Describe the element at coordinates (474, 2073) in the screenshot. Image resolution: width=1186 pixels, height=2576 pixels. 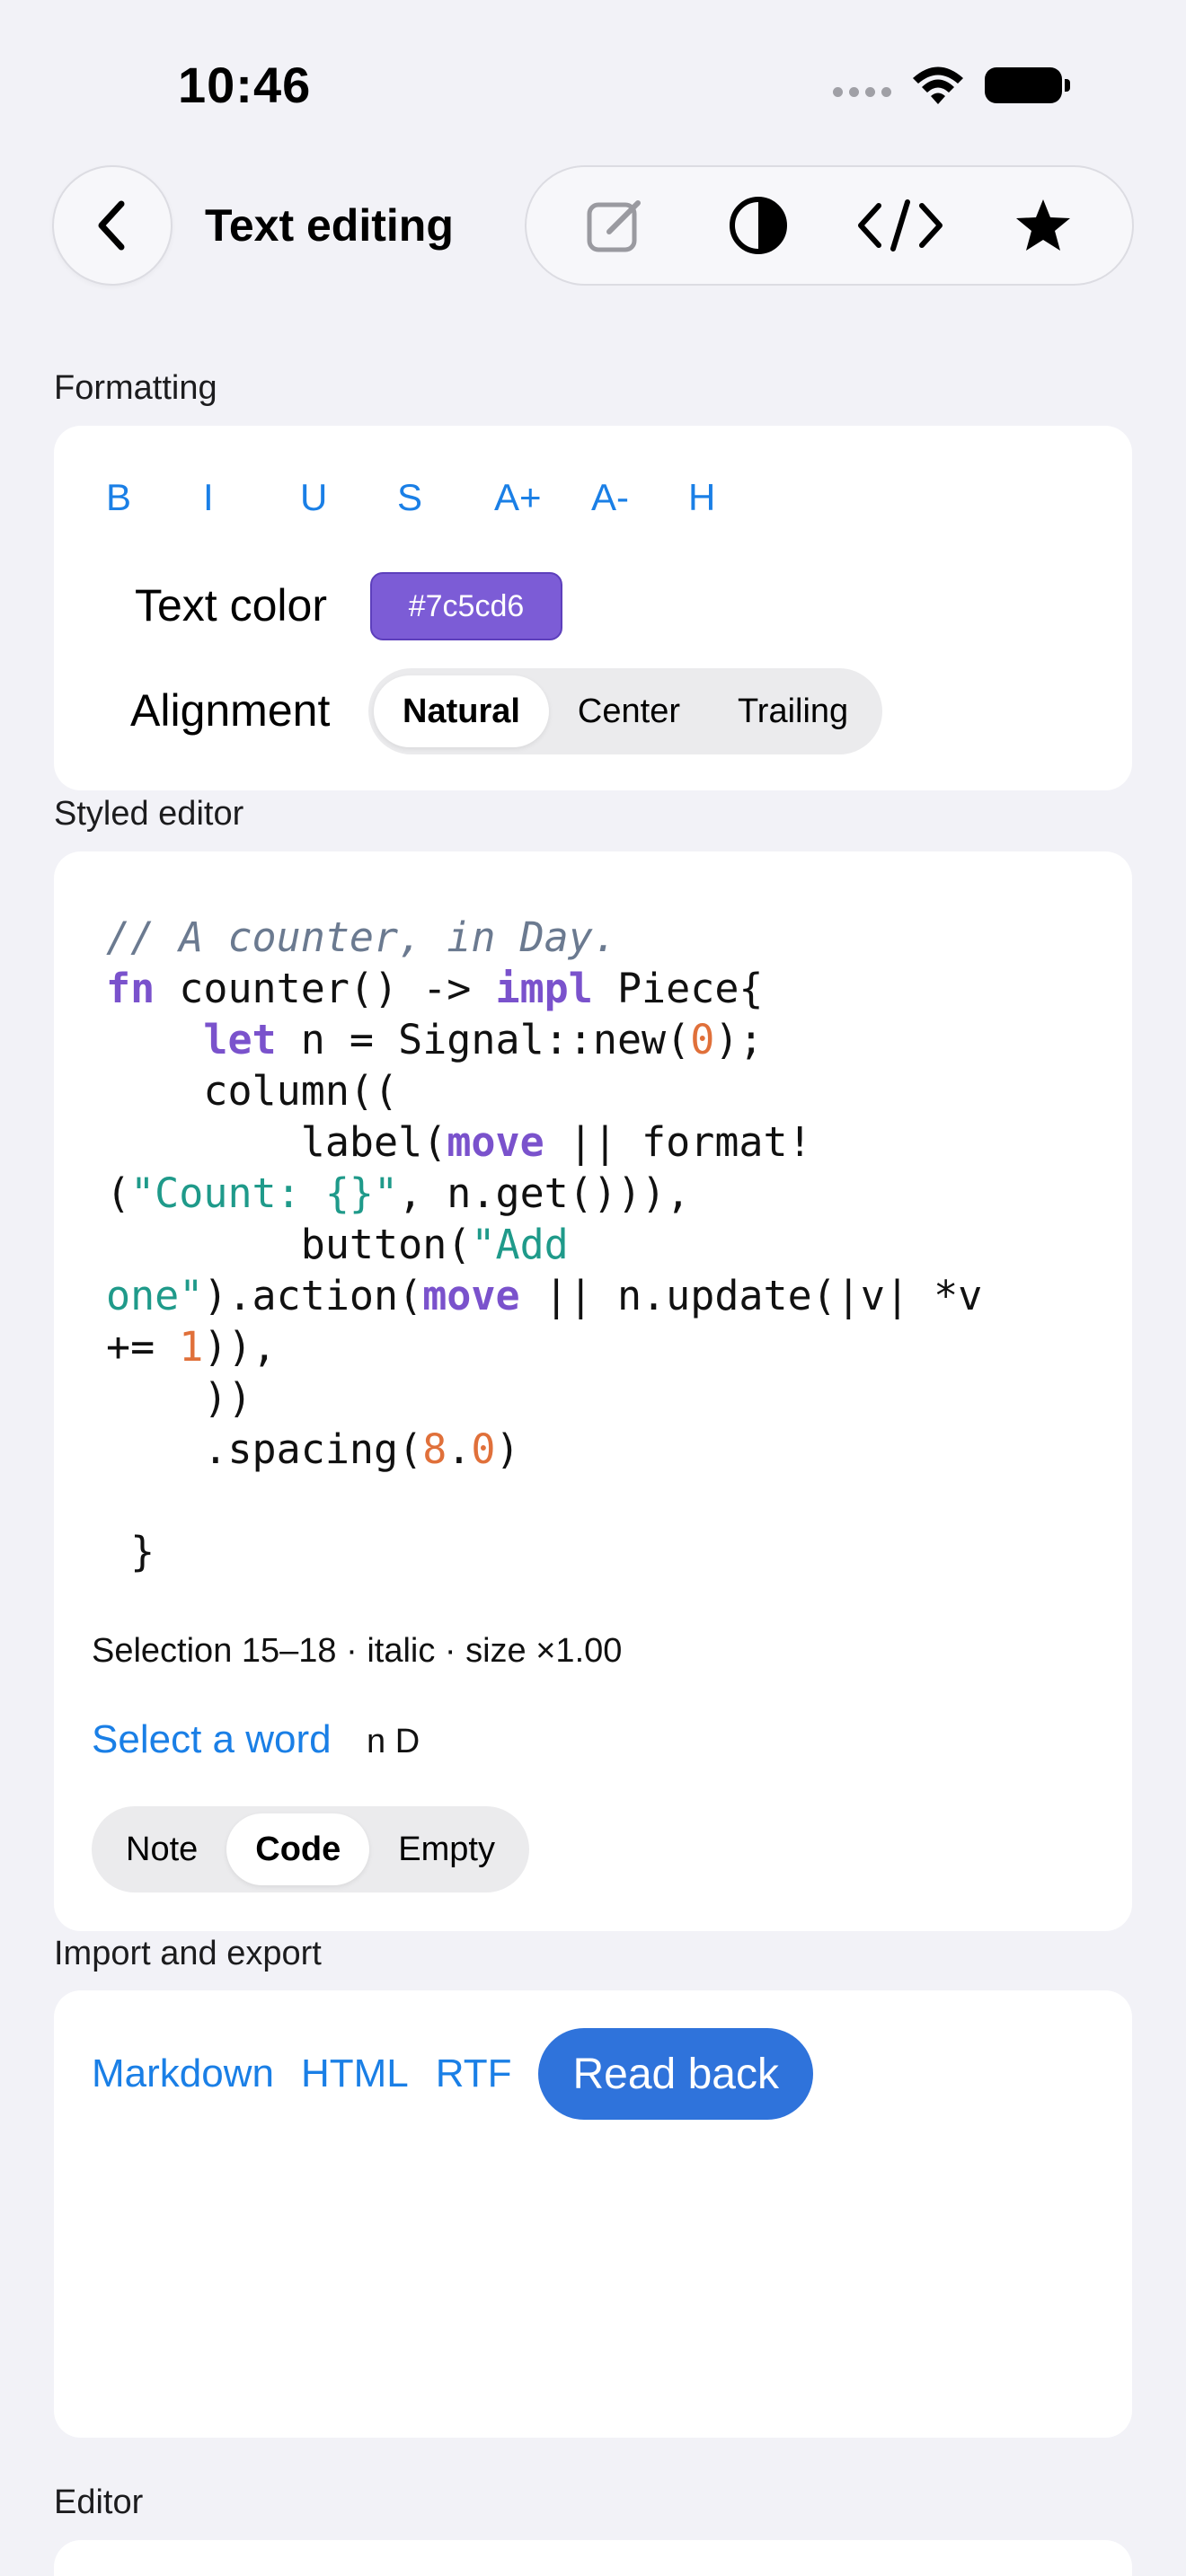
I see `rtf-link: RTF` at that location.